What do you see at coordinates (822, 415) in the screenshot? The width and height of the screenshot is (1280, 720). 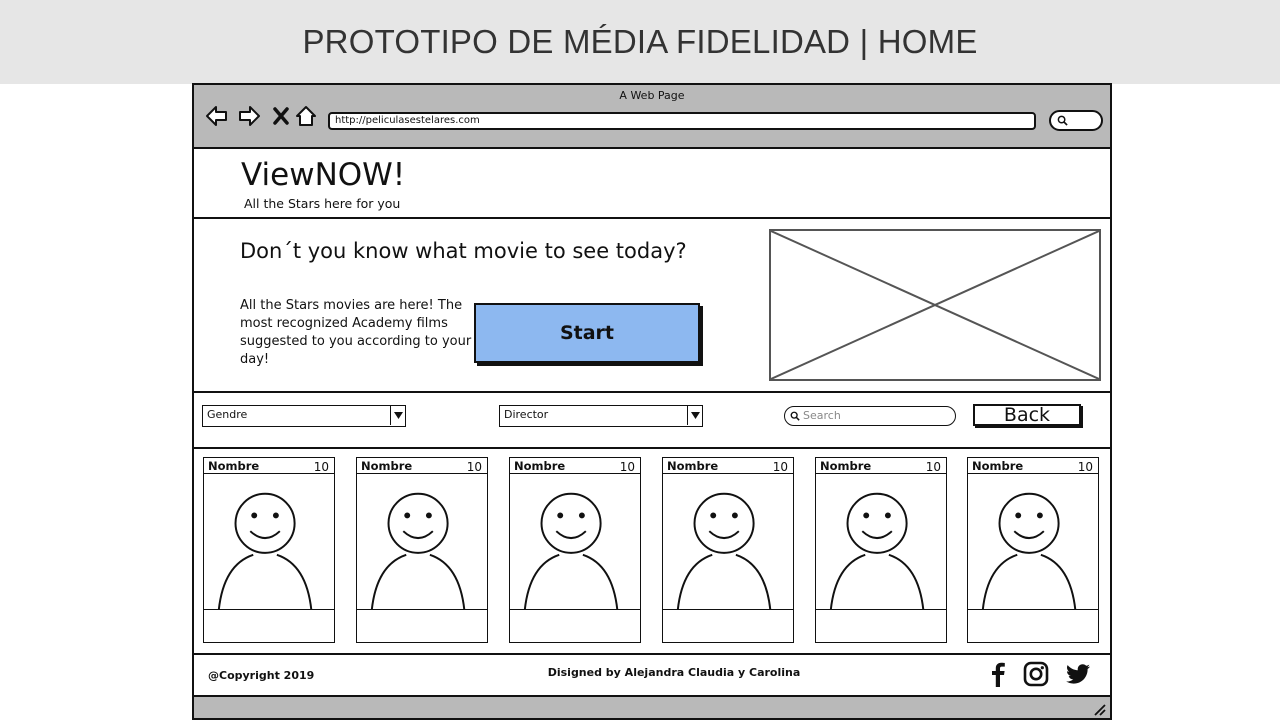 I see `search-placeholder: Search` at bounding box center [822, 415].